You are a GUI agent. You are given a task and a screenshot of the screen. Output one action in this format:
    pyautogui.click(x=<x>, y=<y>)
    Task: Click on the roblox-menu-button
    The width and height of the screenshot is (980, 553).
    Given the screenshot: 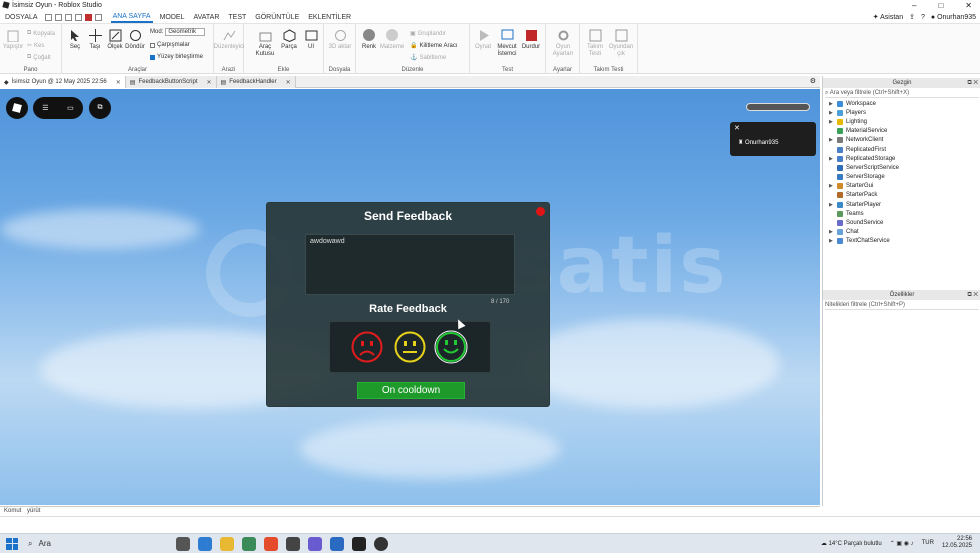 What is the action you would take?
    pyautogui.click(x=17, y=108)
    